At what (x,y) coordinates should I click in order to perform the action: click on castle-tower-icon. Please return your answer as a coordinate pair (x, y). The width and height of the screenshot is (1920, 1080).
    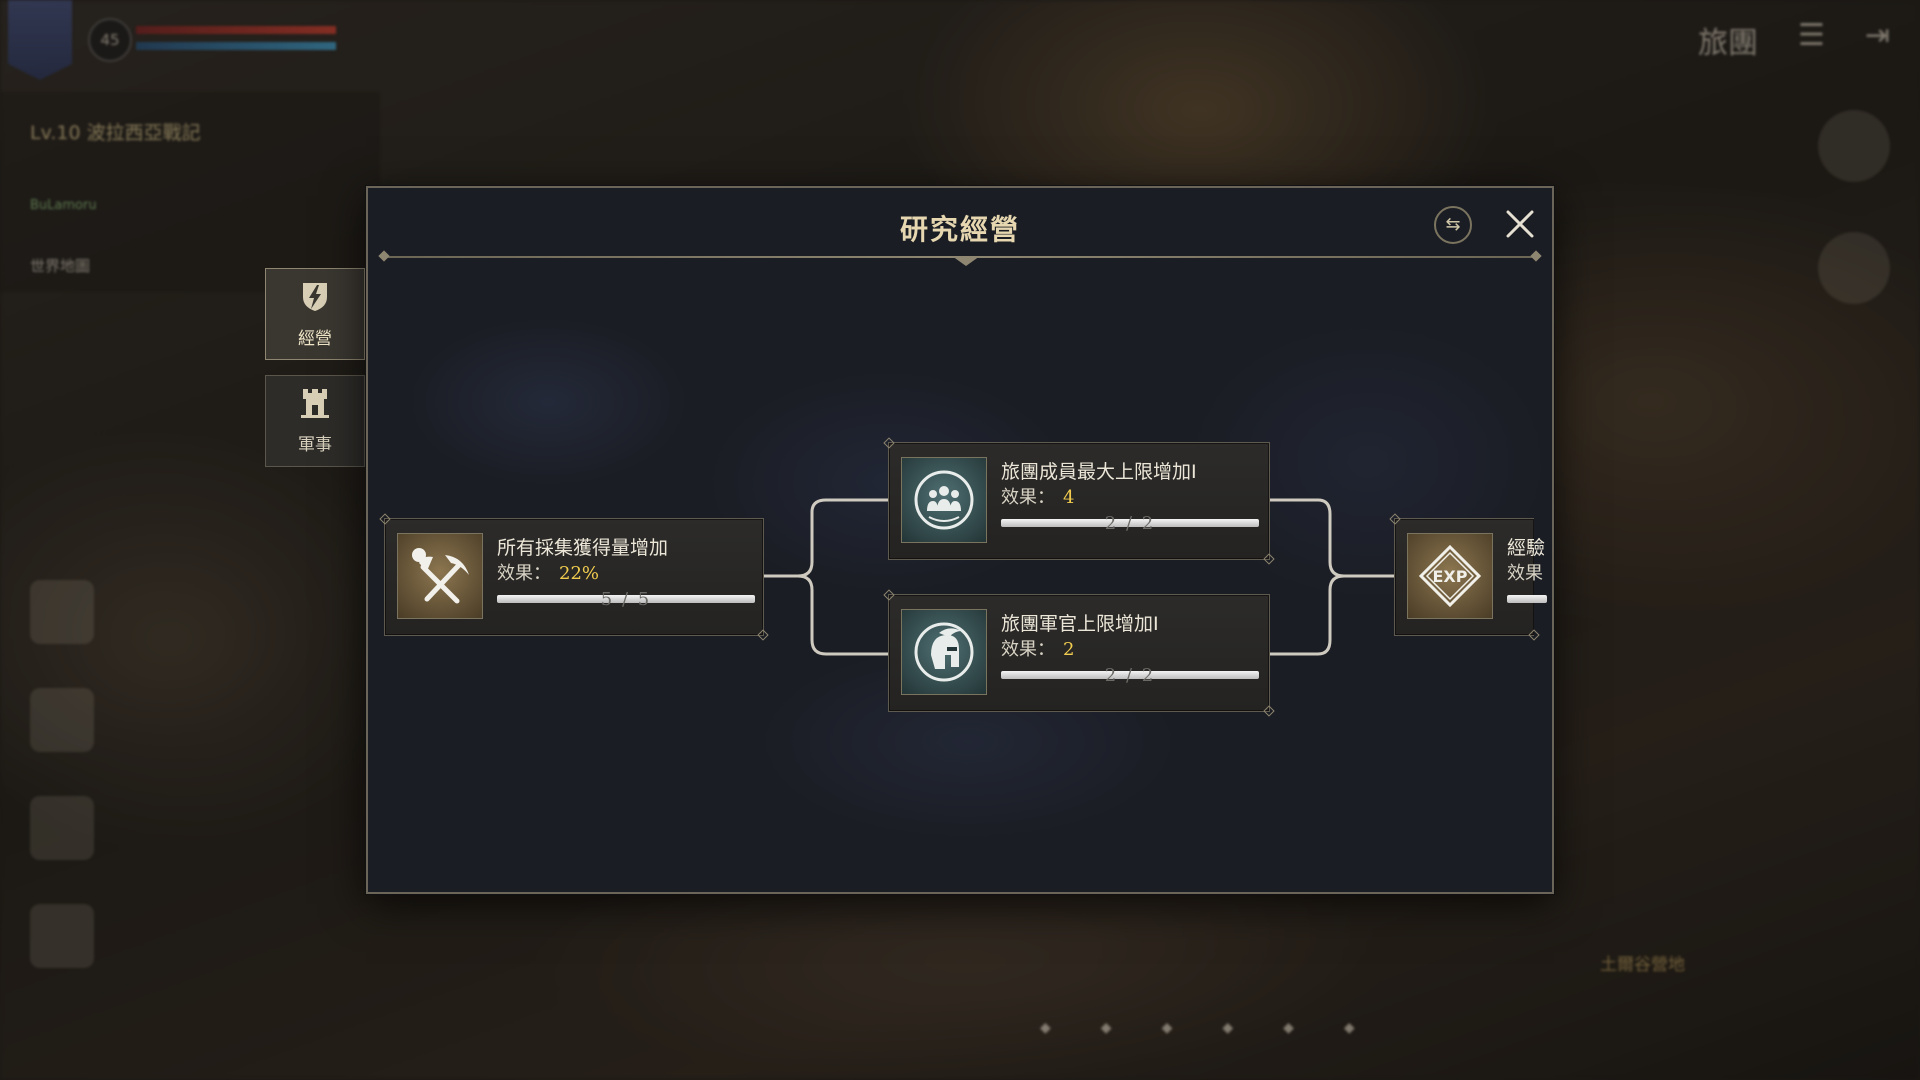
    Looking at the image, I should click on (315, 406).